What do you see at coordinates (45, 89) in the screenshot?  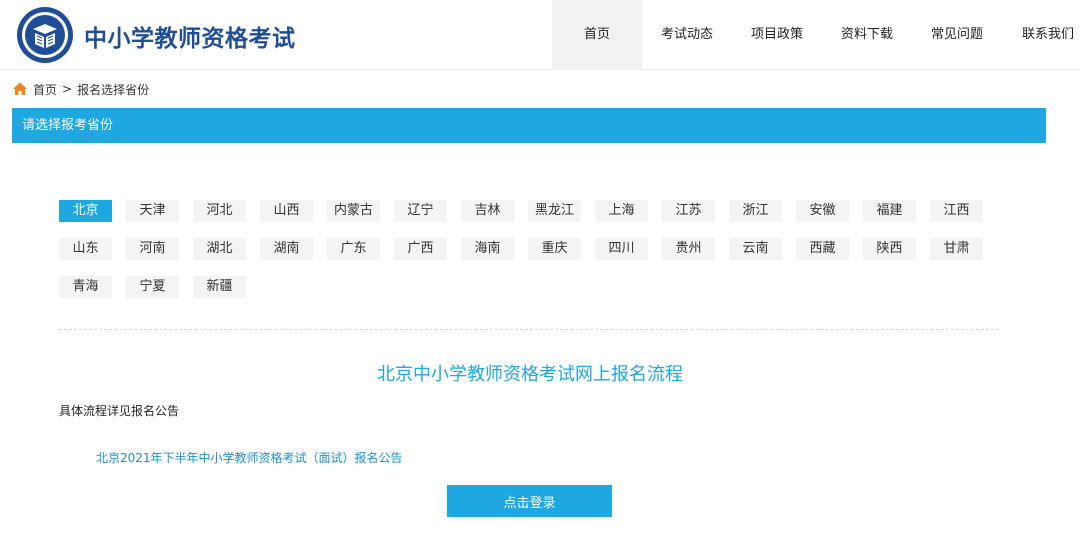 I see `breadcrumb-home: 首页` at bounding box center [45, 89].